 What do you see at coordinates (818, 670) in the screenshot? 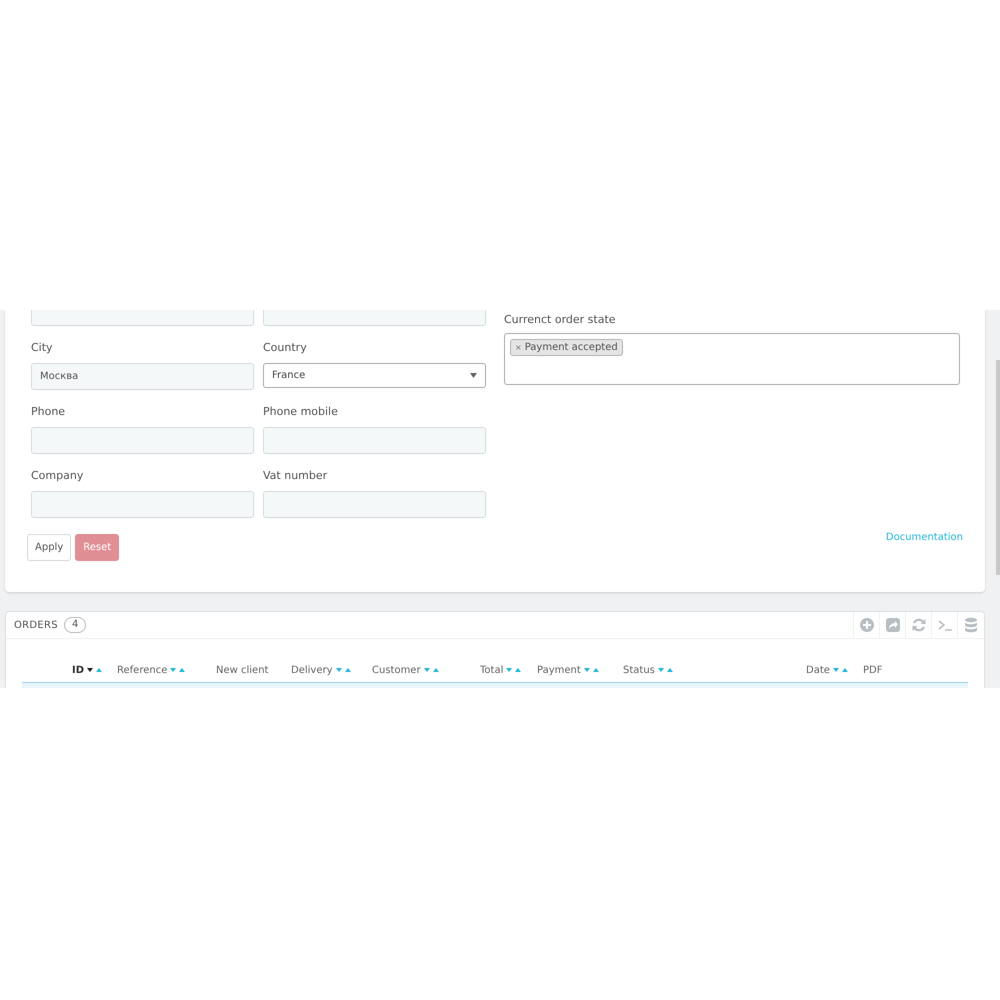
I see `column-header: Date` at bounding box center [818, 670].